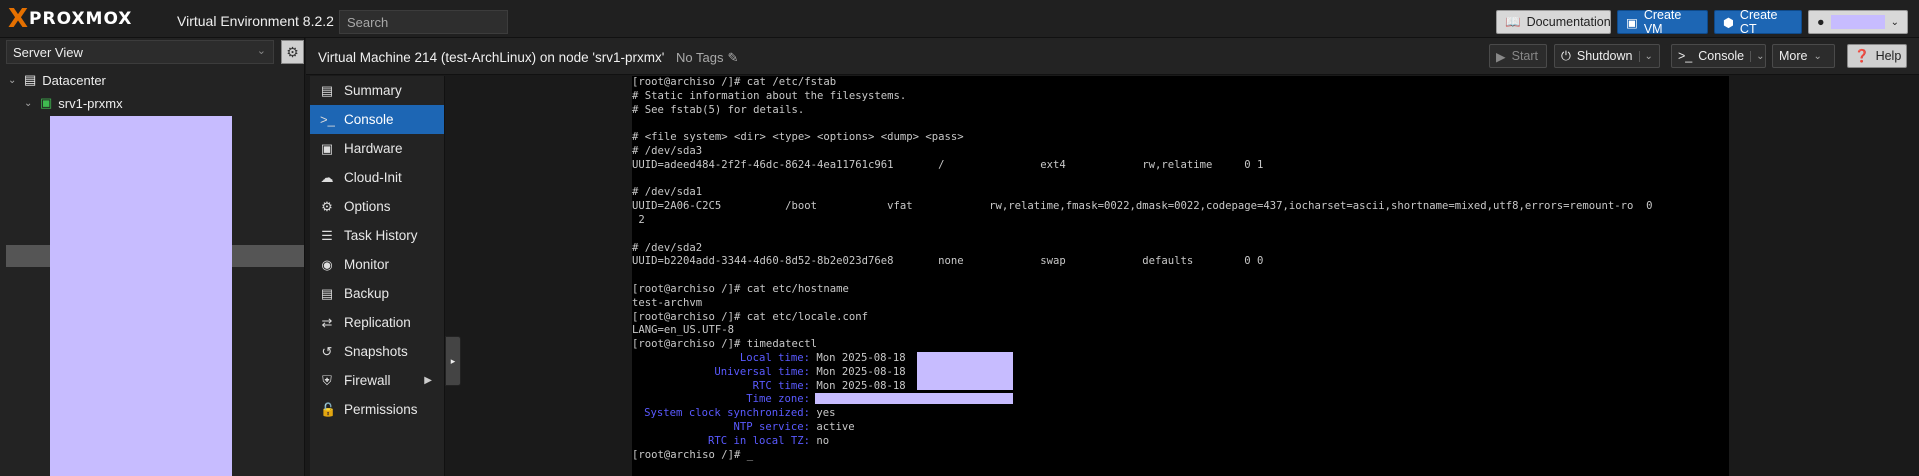  What do you see at coordinates (327, 380) in the screenshot?
I see `shield-icon: ⛨` at bounding box center [327, 380].